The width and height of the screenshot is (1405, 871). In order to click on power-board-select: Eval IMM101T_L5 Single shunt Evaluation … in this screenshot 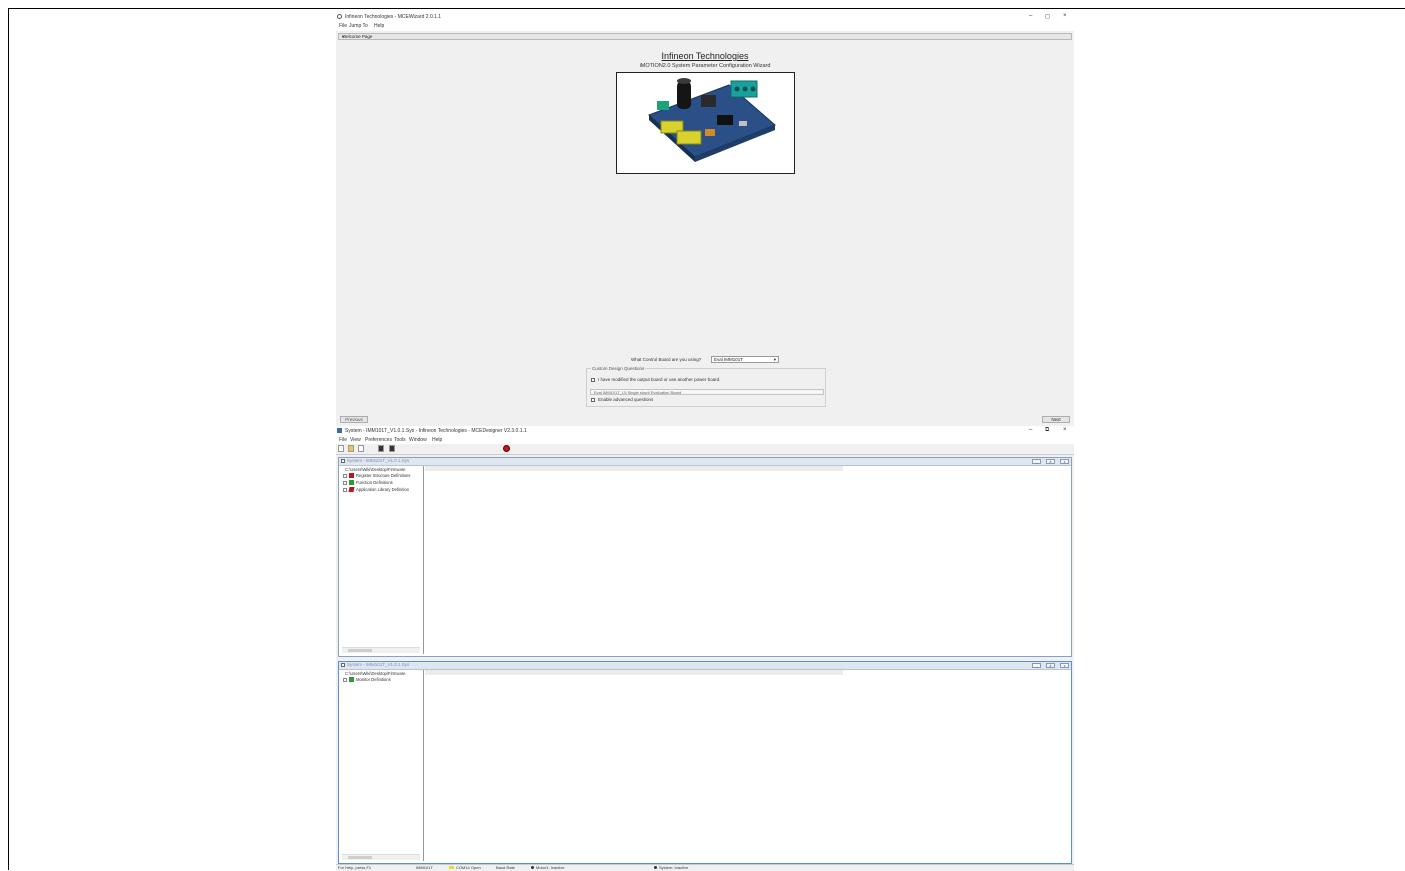, I will do `click(707, 392)`.